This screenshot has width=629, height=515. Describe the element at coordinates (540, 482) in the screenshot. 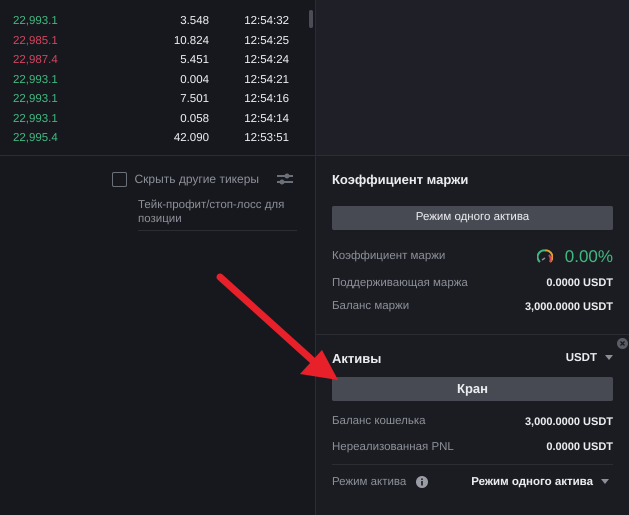

I see `asset-mode-dropdown: Режим одного актива` at that location.